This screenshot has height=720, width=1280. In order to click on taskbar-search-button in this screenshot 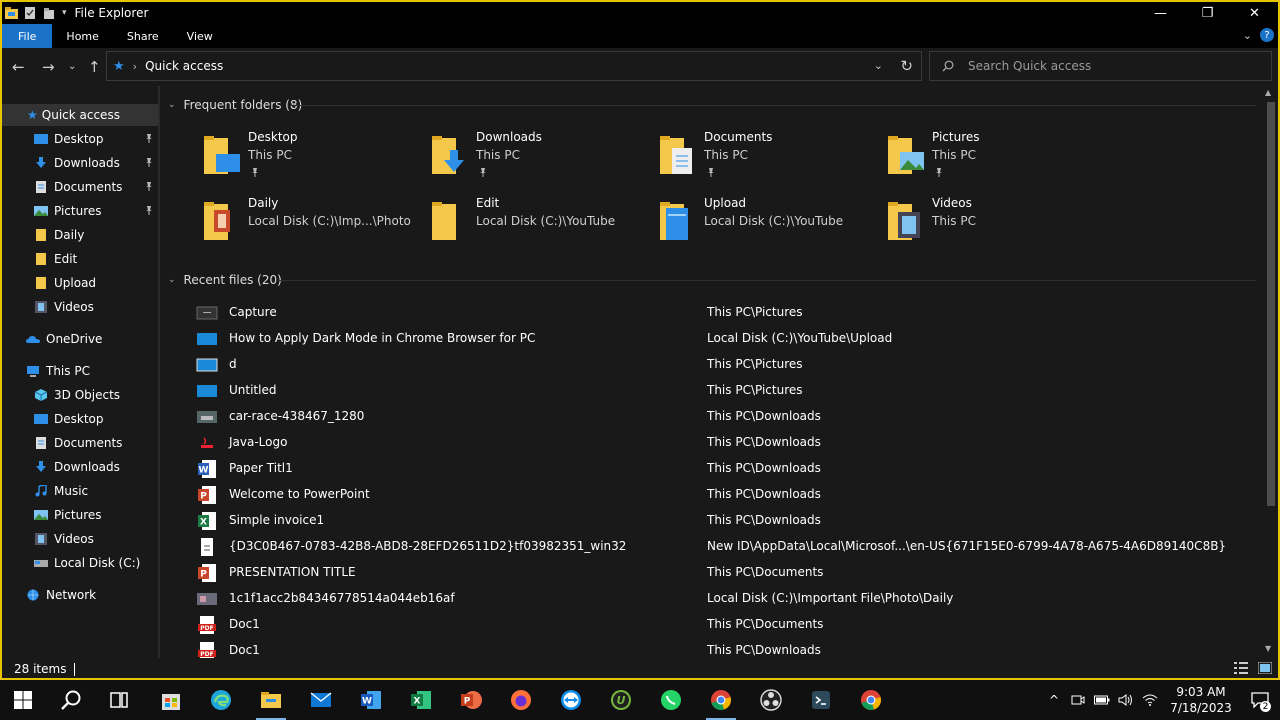, I will do `click(71, 700)`.